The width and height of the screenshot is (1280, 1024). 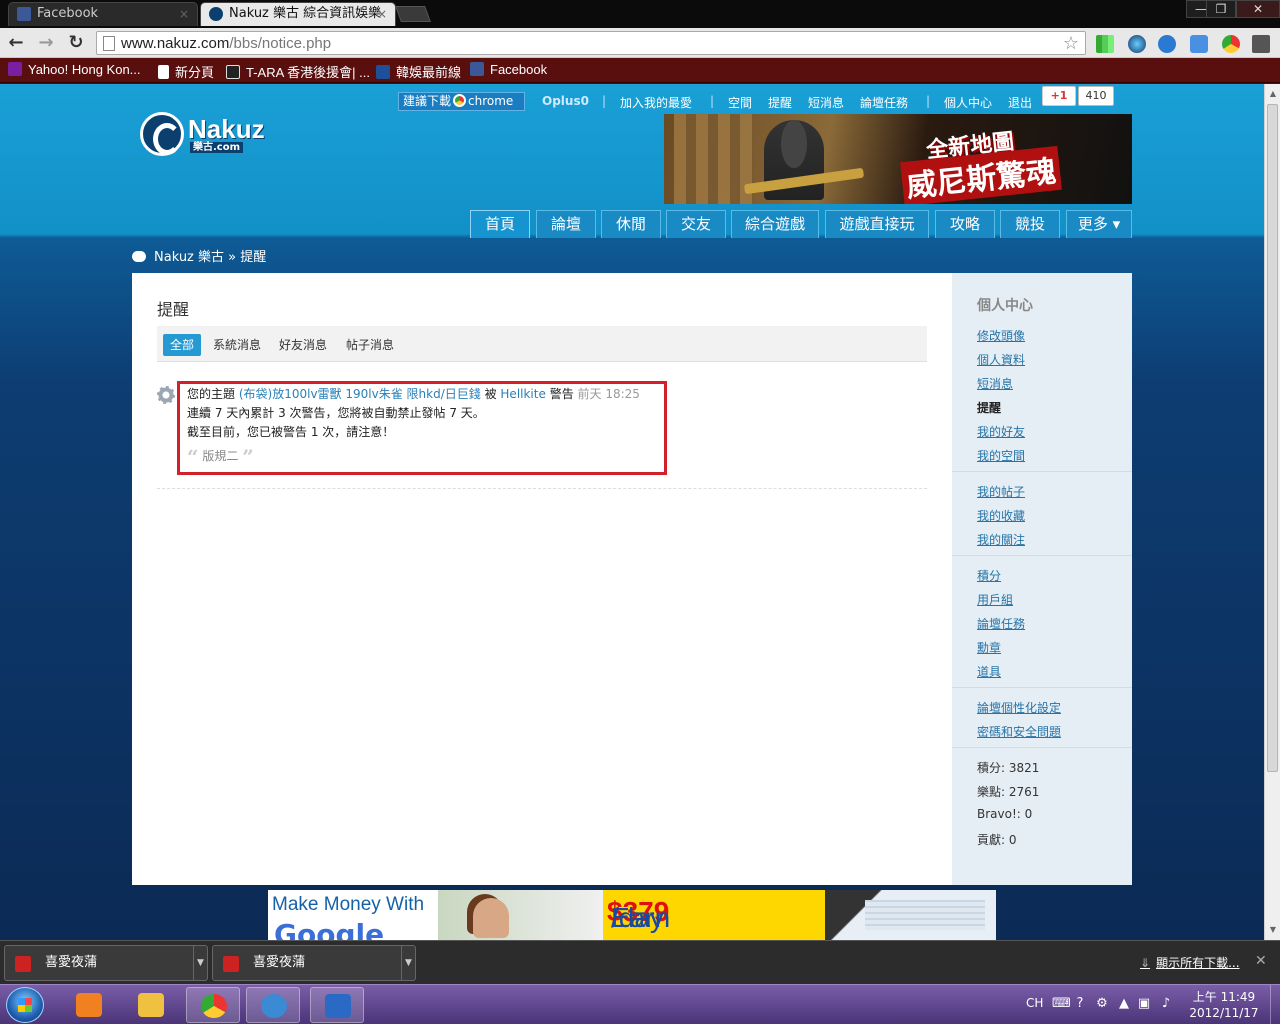 What do you see at coordinates (989, 575) in the screenshot?
I see `sidebar-item-credits: 積分` at bounding box center [989, 575].